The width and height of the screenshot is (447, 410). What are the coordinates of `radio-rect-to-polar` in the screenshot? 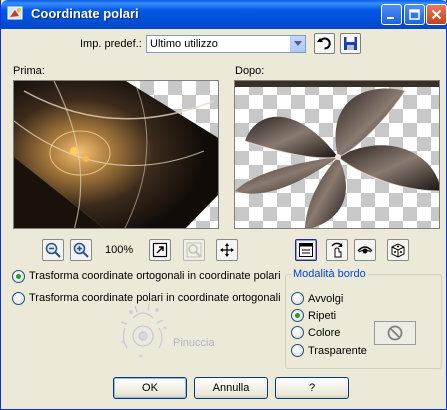 It's located at (18, 276).